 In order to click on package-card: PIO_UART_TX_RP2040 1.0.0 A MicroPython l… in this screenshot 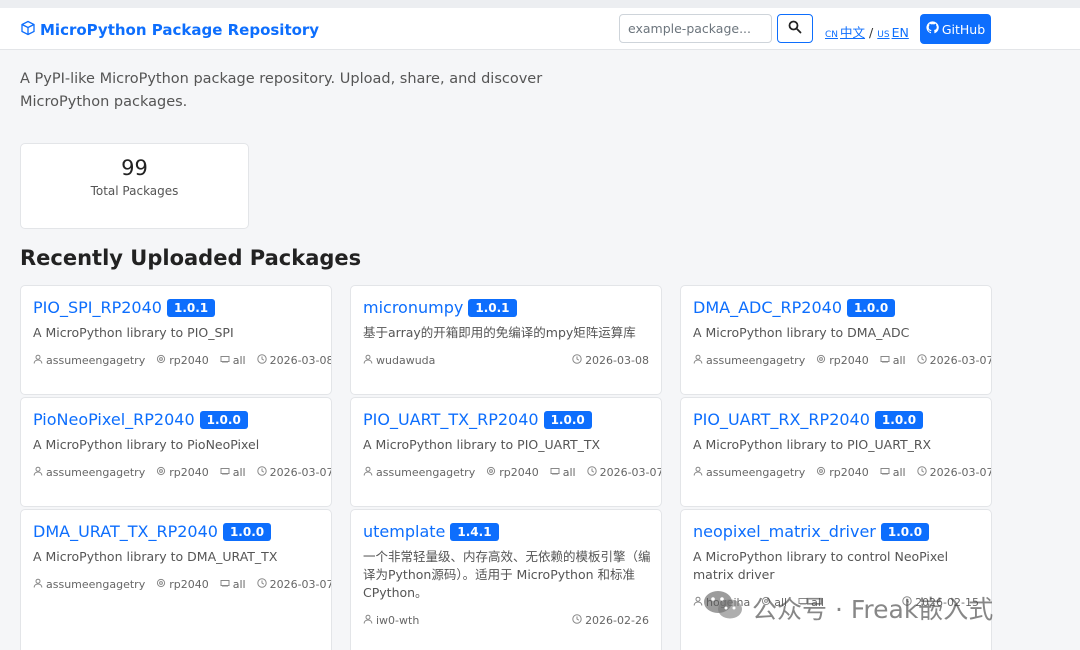, I will do `click(506, 452)`.